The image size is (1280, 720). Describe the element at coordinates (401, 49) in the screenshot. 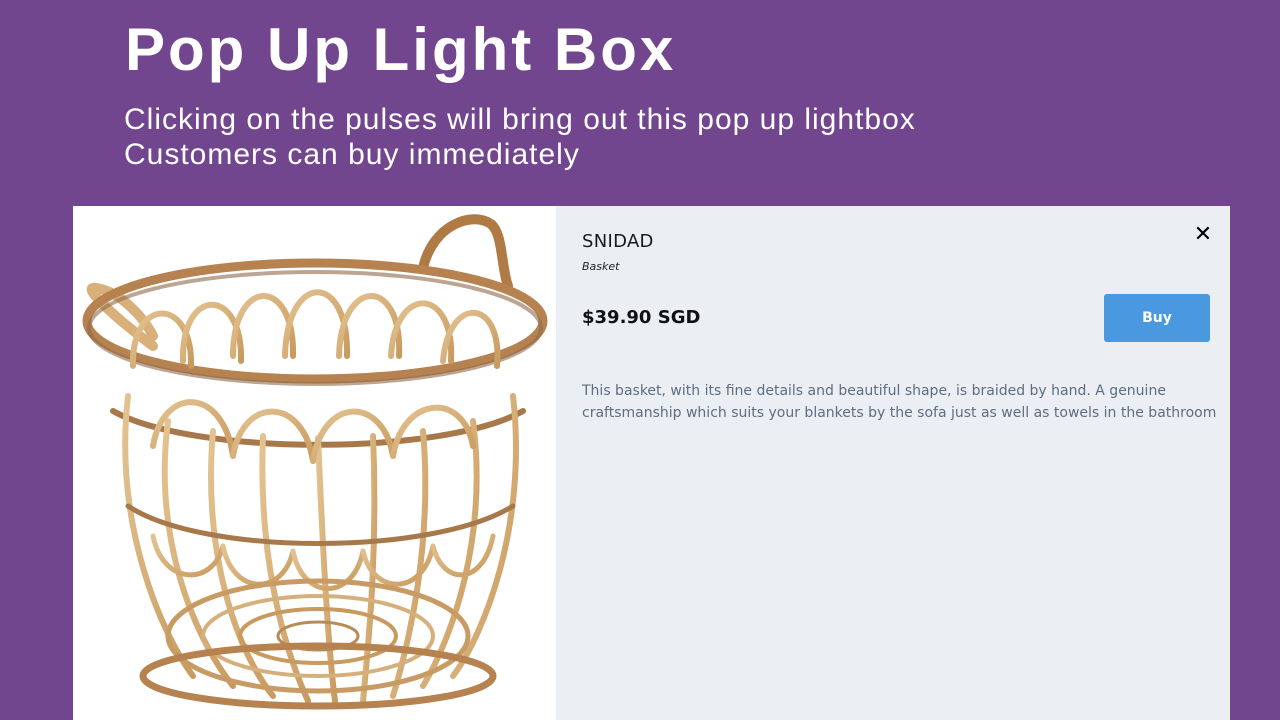

I see `page-title: Pop Up Light Box` at that location.